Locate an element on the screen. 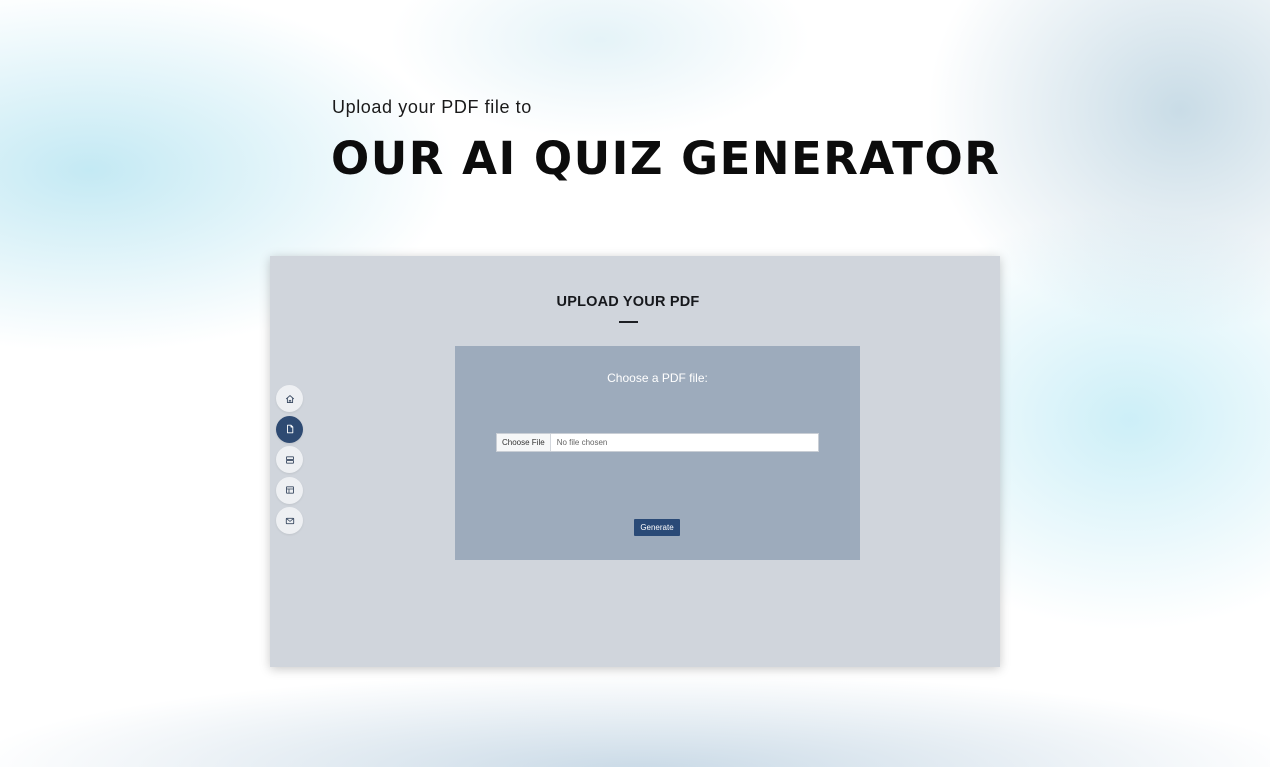  mail-icon is located at coordinates (289, 520).